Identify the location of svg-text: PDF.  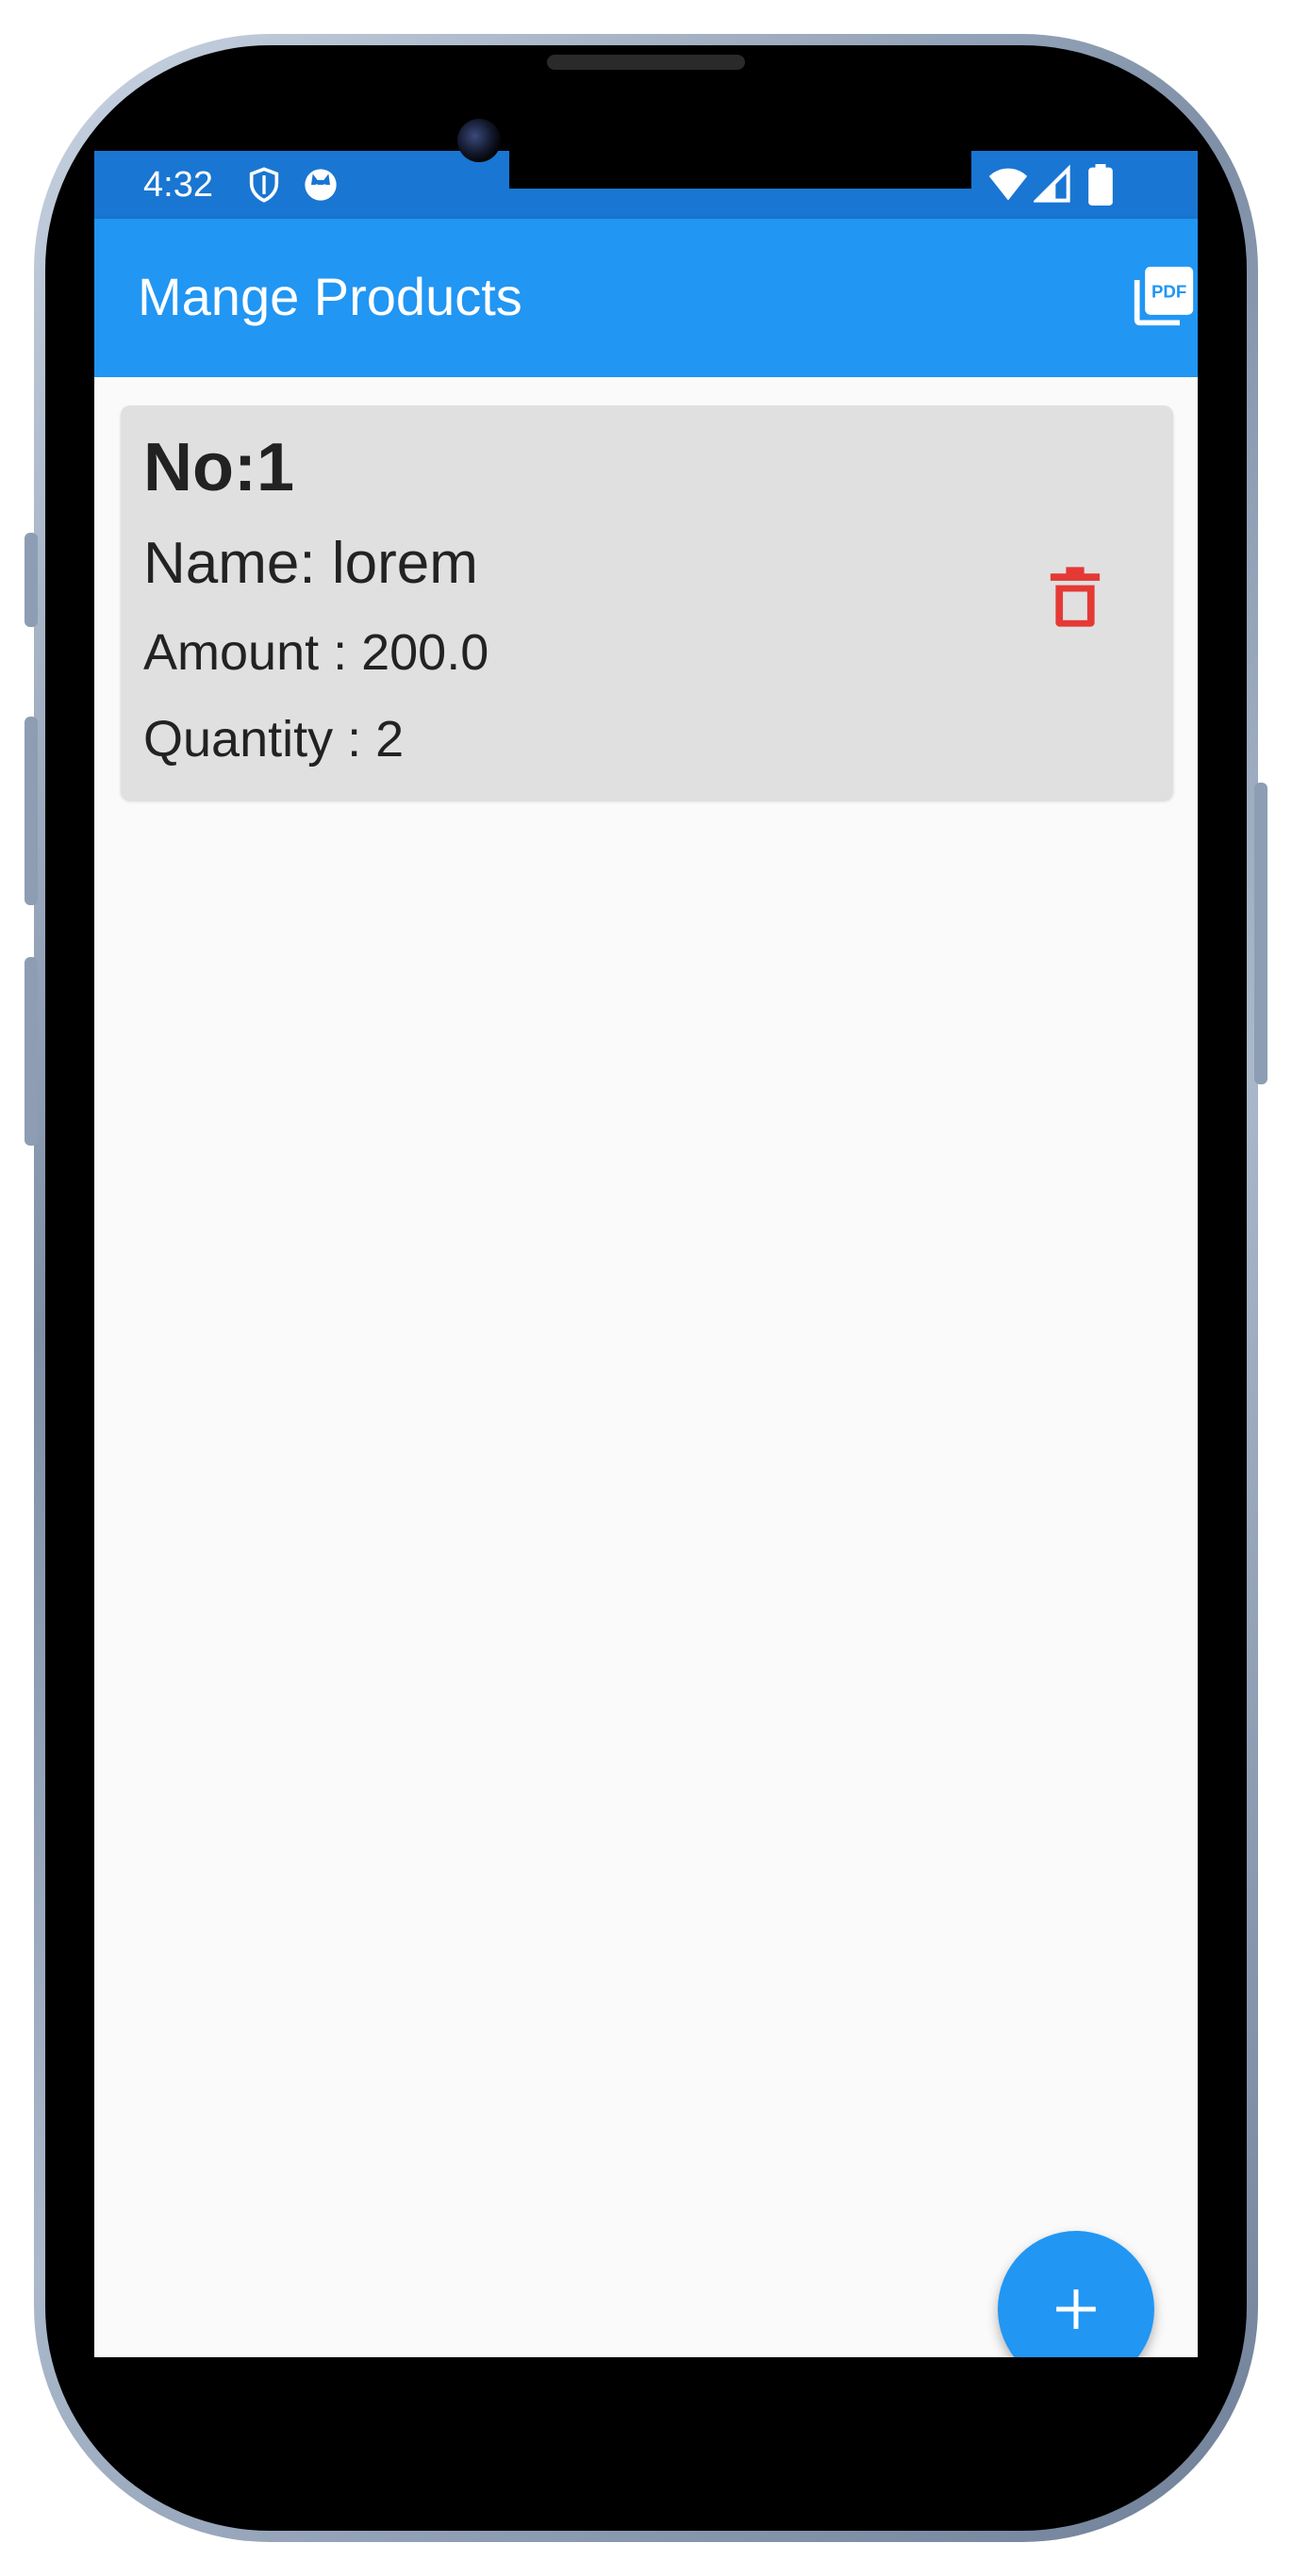
(1168, 292).